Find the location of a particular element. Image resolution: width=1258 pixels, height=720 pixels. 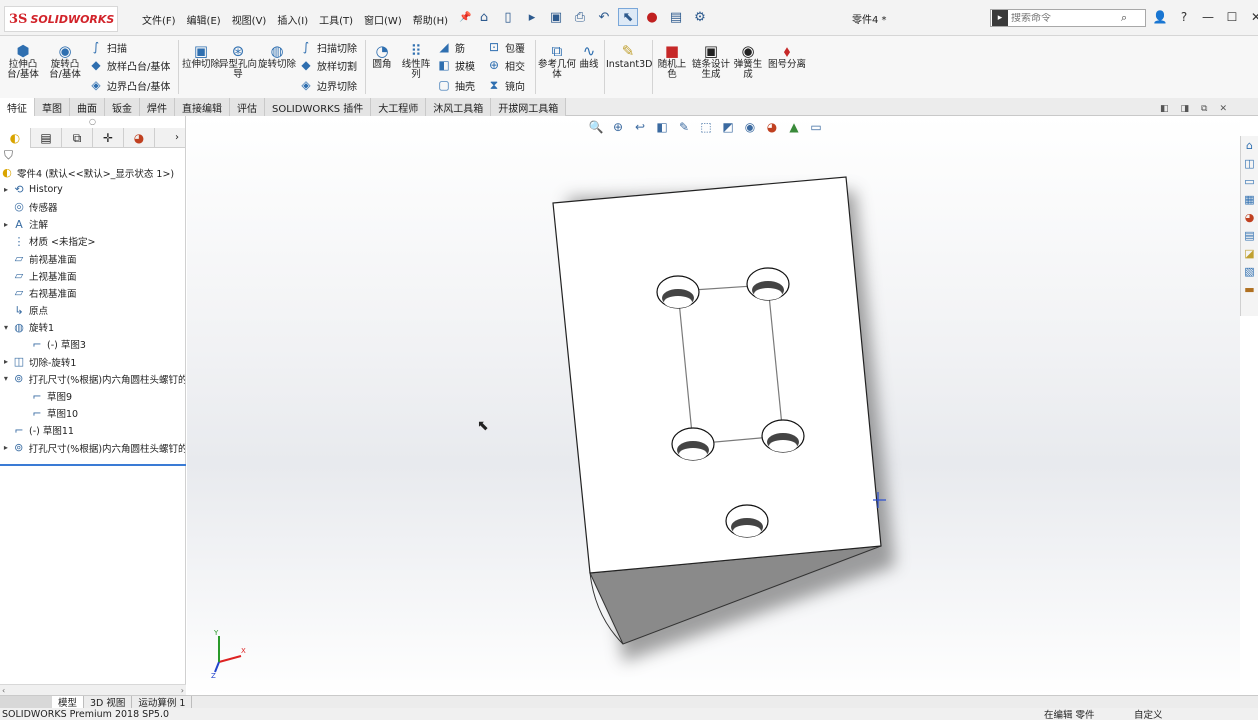

sweep-boss-button: ∫ 扫描 is located at coordinates (107, 47).